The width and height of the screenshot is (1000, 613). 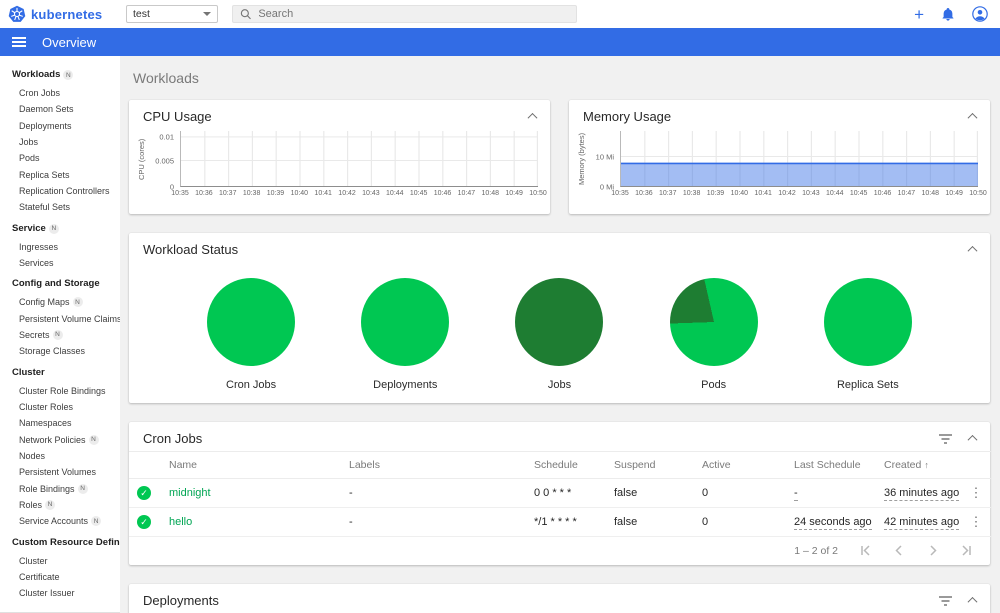 I want to click on search-input, so click(x=413, y=14).